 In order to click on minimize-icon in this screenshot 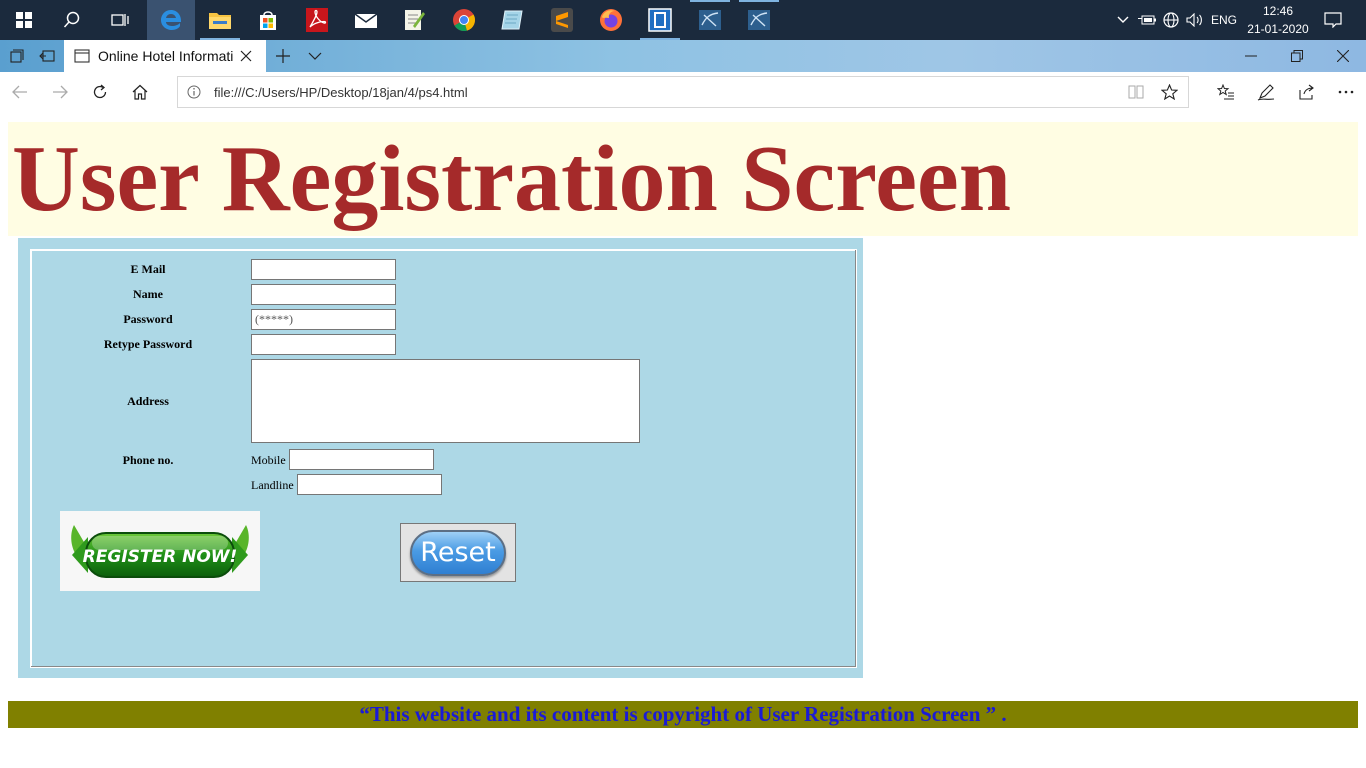, I will do `click(1251, 56)`.